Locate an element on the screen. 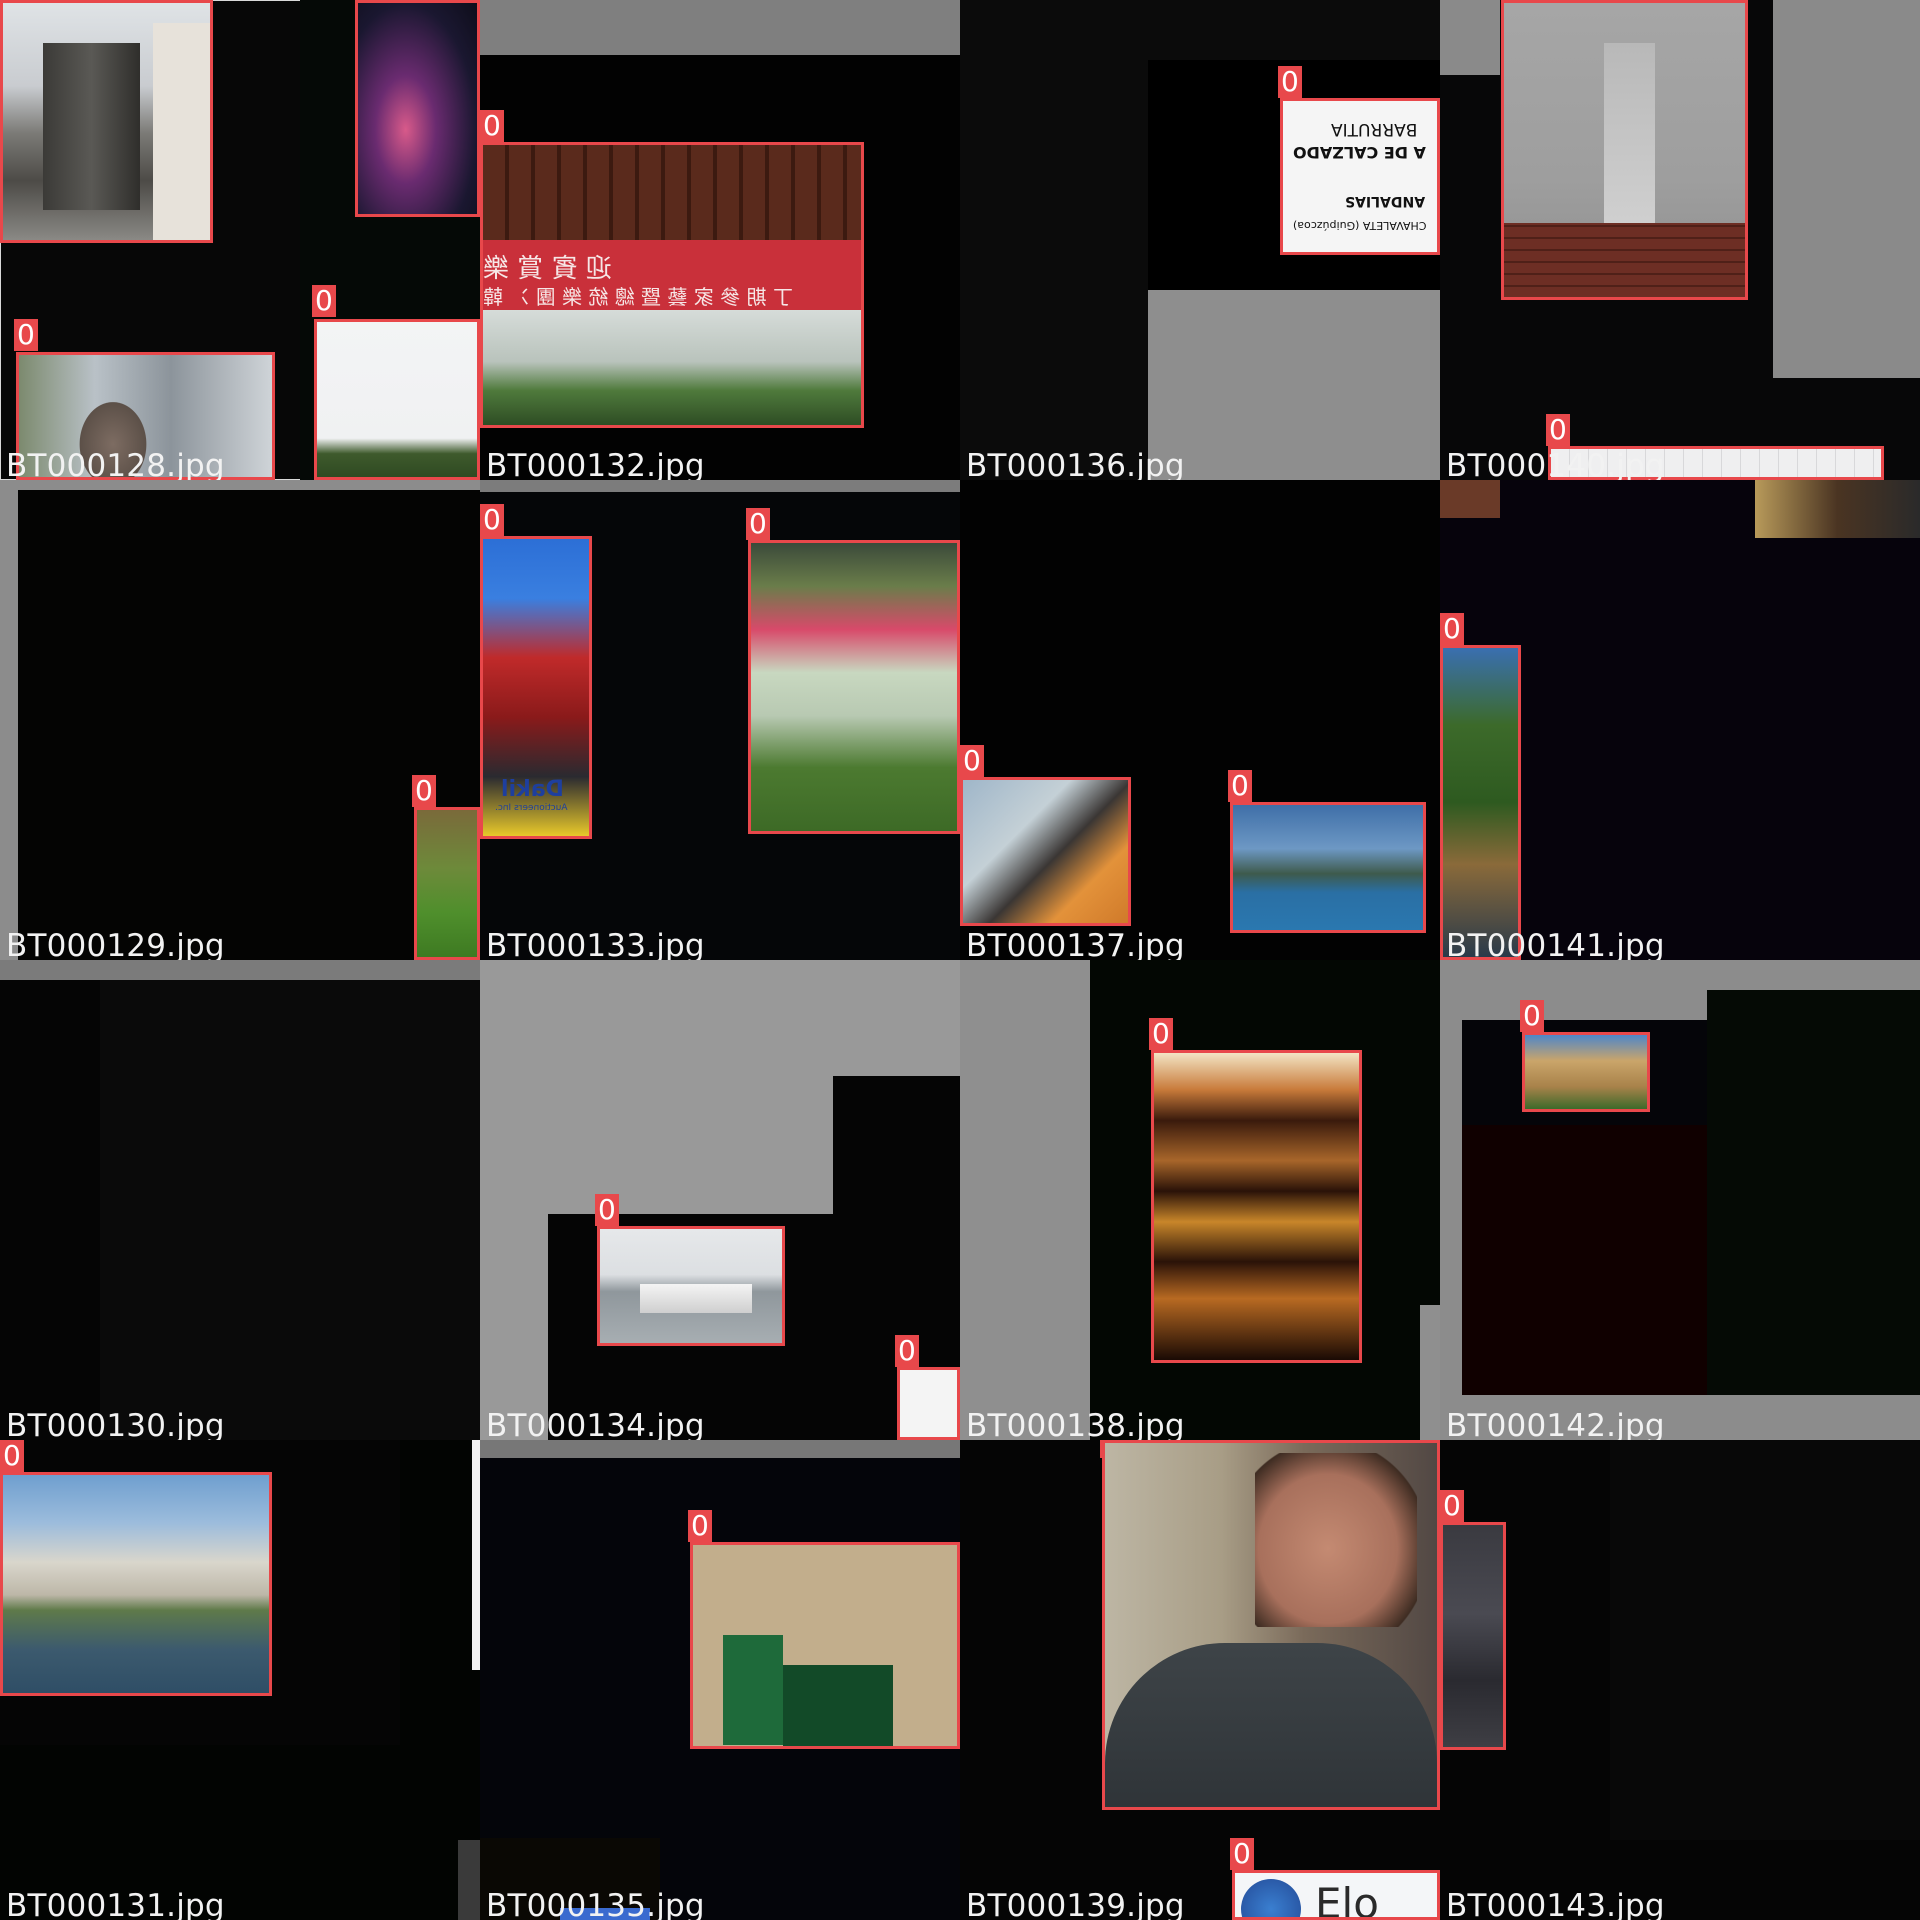  tile-bt000133: 0 Dakil Auctioneers Inc. 0 BT000133.jpg is located at coordinates (720, 720).